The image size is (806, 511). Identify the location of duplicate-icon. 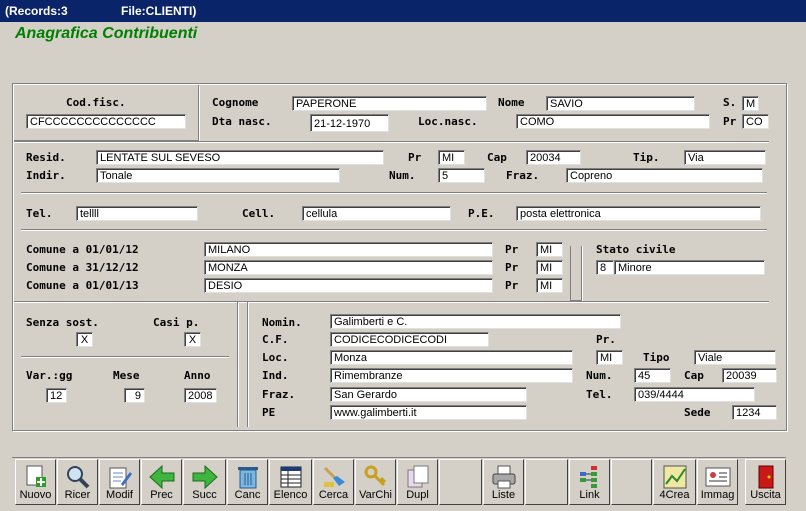
(418, 477).